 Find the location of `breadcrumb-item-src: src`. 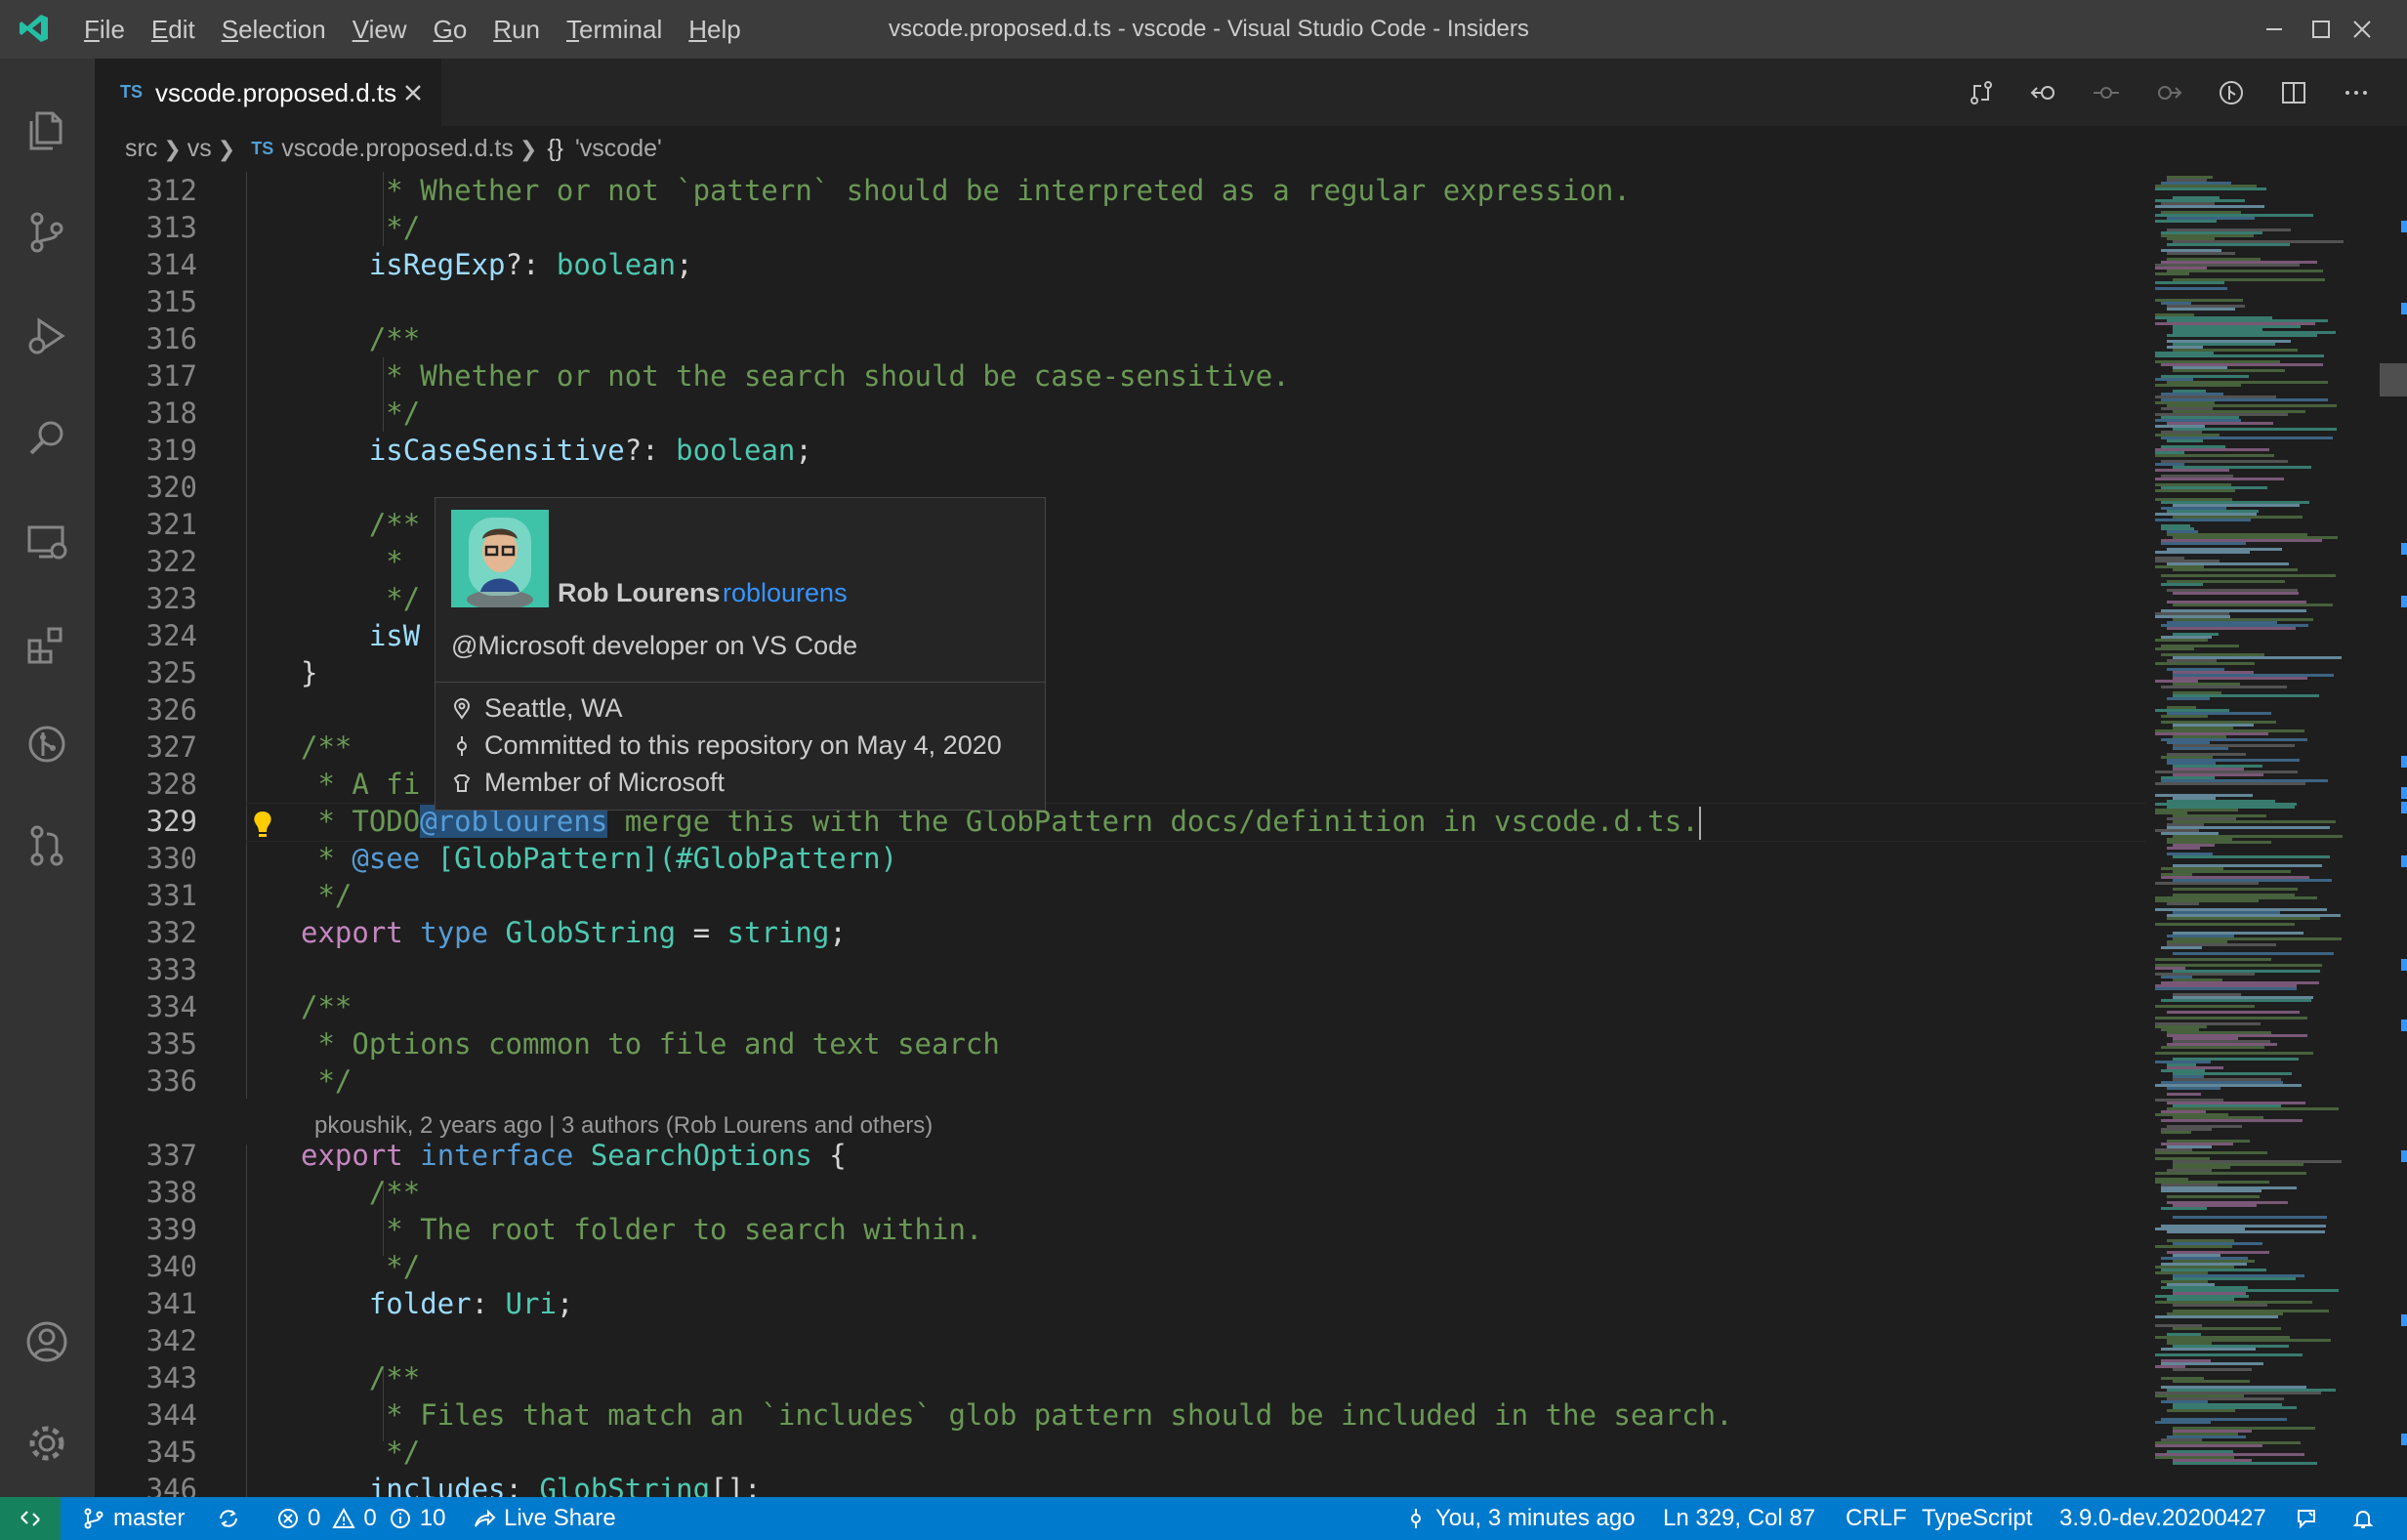

breadcrumb-item-src: src is located at coordinates (141, 149).